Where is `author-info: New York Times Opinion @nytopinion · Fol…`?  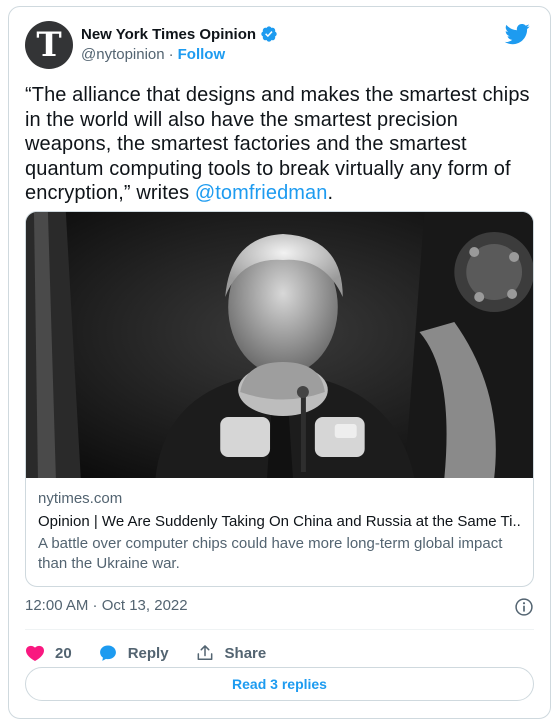
author-info: New York Times Opinion @nytopinion · Fol… is located at coordinates (179, 44).